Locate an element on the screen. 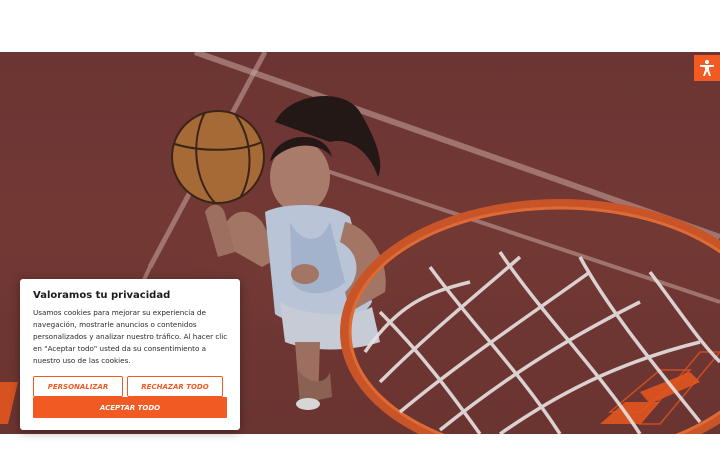  site-header is located at coordinates (360, 26).